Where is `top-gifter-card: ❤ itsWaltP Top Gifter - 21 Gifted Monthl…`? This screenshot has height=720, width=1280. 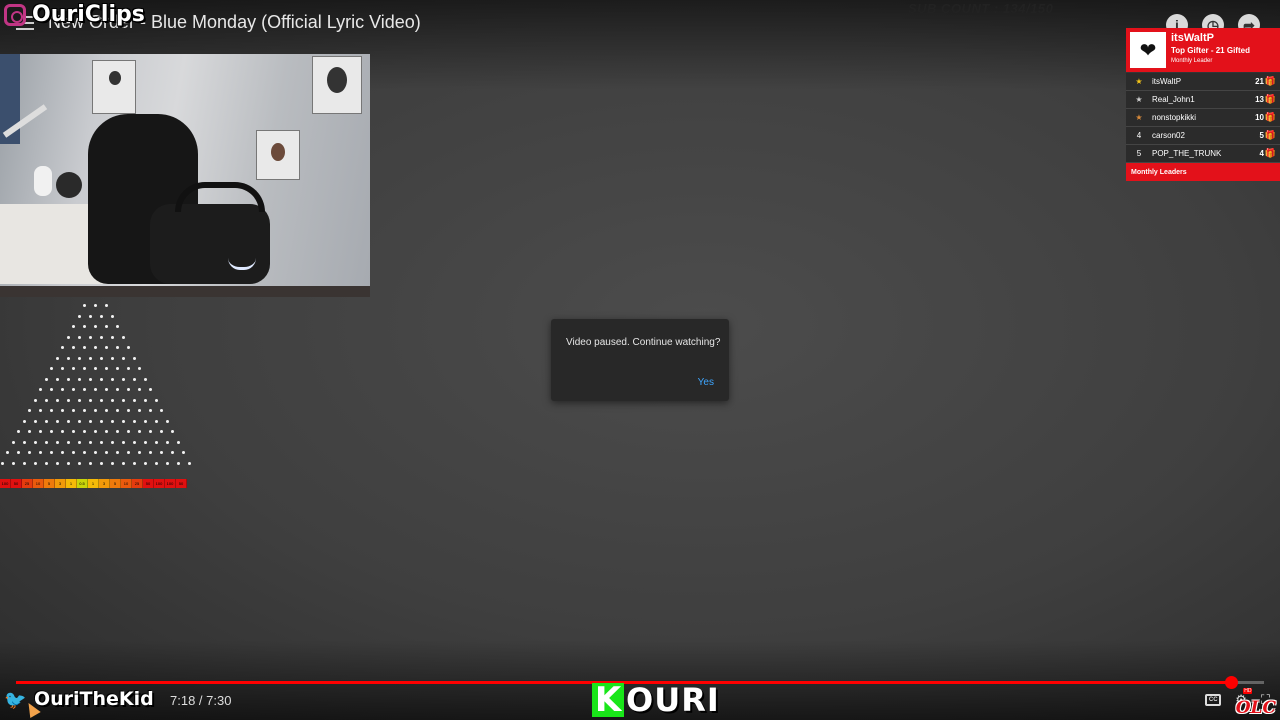
top-gifter-card: ❤ itsWaltP Top Gifter - 21 Gifted Monthl… is located at coordinates (1203, 50).